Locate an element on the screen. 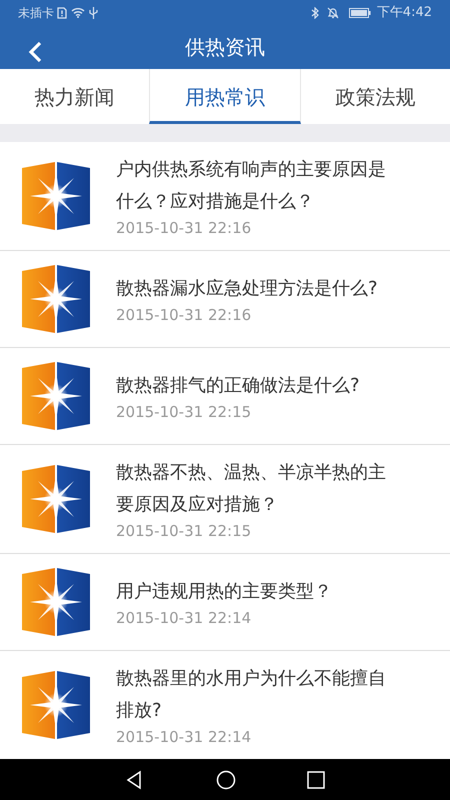  recents-nav-icon is located at coordinates (315, 779).